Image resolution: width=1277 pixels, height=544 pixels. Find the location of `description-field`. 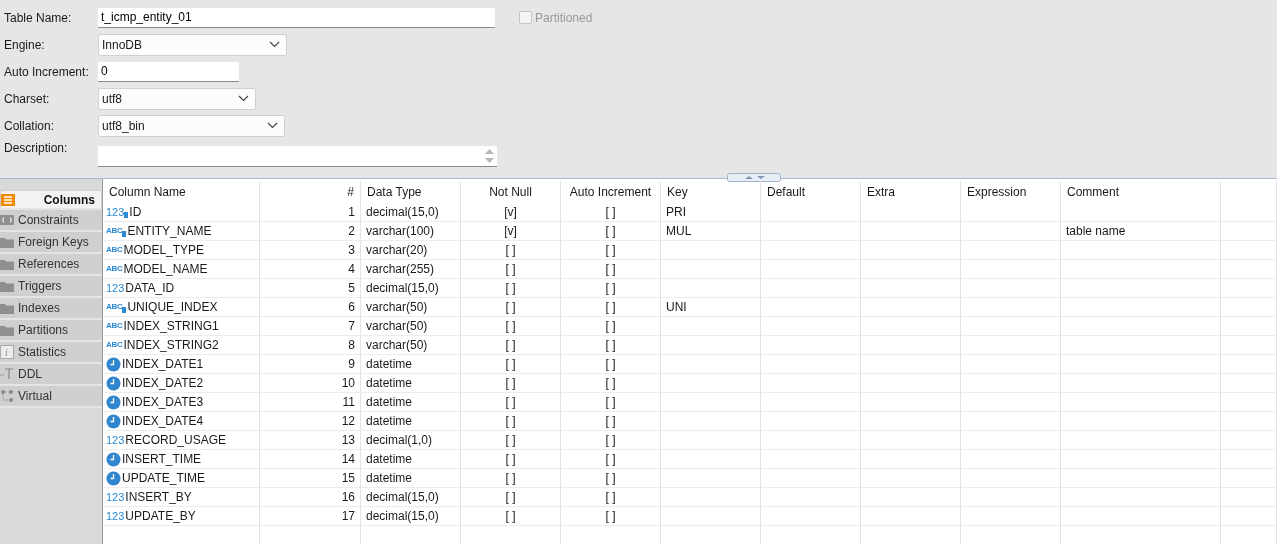

description-field is located at coordinates (297, 156).